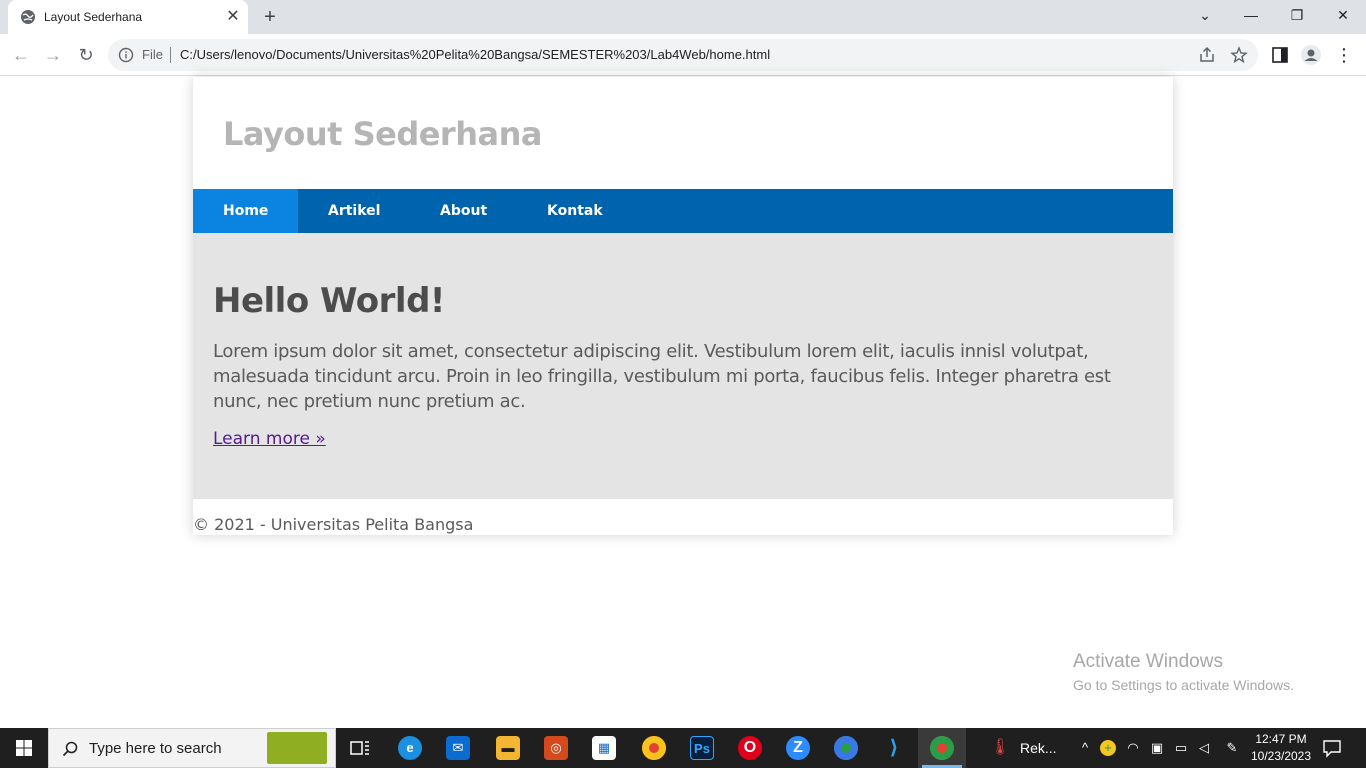 The image size is (1366, 768). I want to click on browser-tab: Layout Sederhana ✕, so click(128, 17).